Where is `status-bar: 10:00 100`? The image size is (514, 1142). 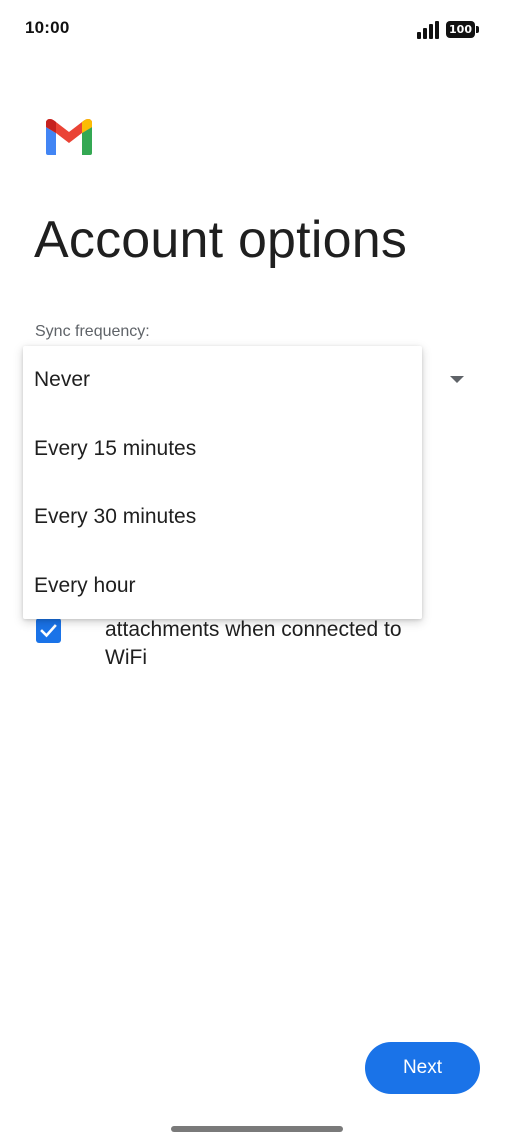
status-bar: 10:00 100 is located at coordinates (257, 29).